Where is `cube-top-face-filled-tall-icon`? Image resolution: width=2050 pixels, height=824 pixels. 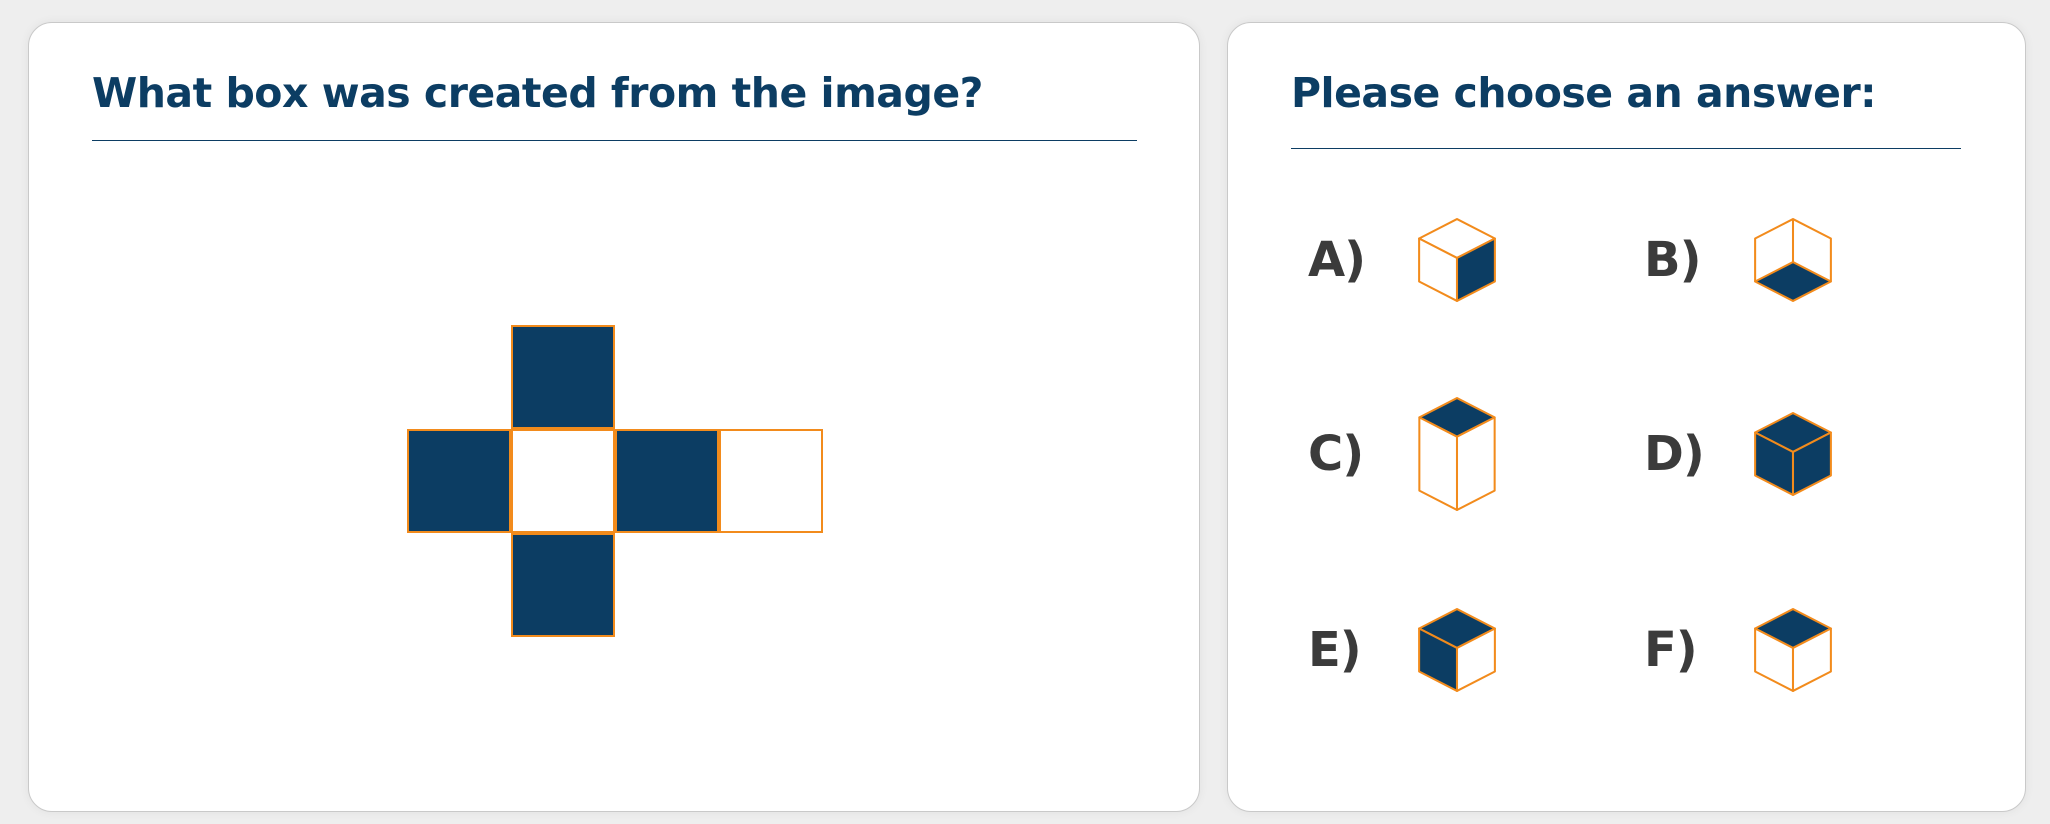
cube-top-face-filled-tall-icon is located at coordinates (1457, 454).